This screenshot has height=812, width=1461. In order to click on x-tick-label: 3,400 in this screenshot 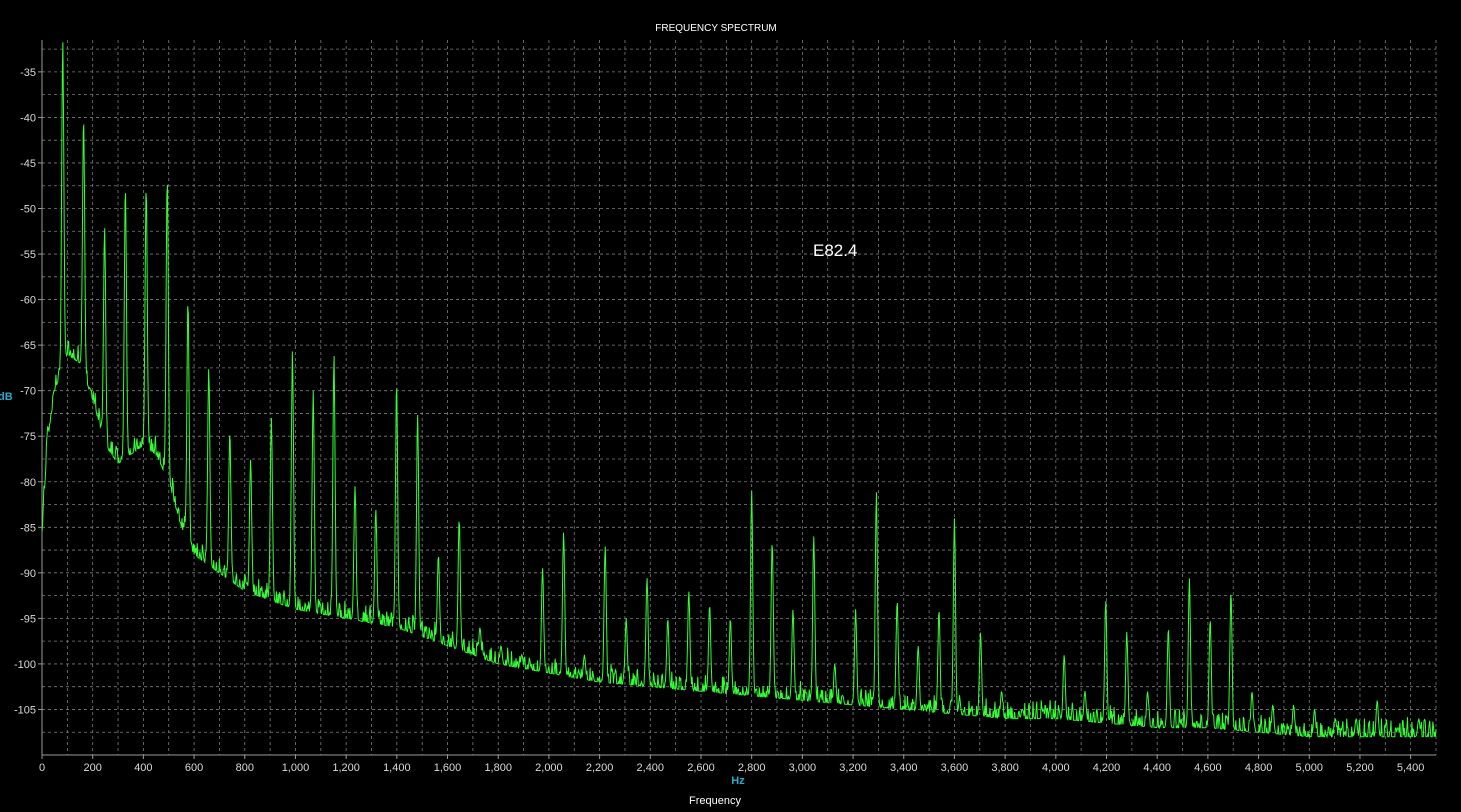, I will do `click(904, 768)`.